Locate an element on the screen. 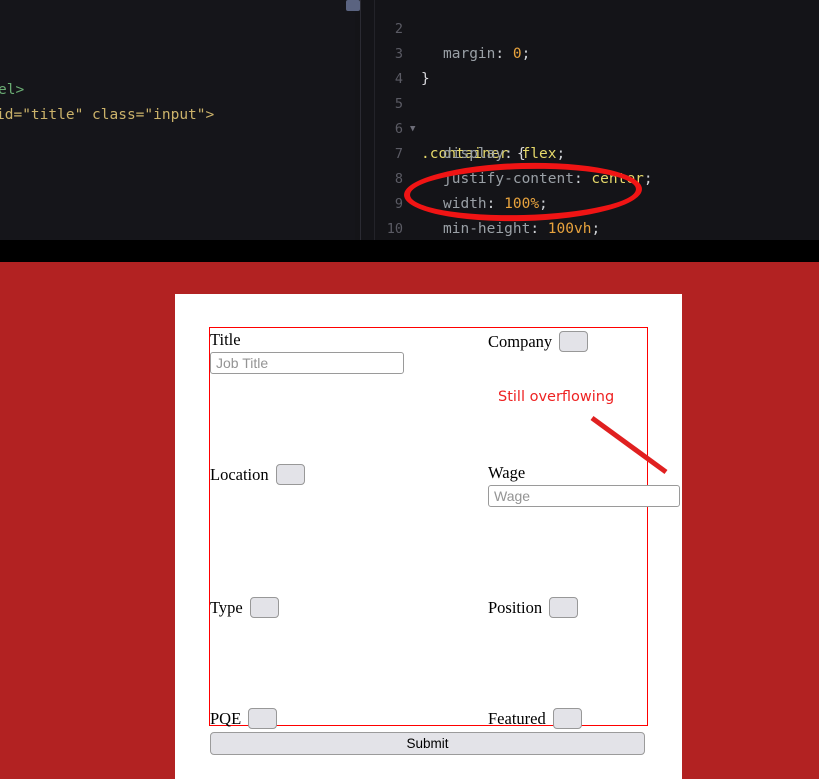  css-value: flex is located at coordinates (539, 154).